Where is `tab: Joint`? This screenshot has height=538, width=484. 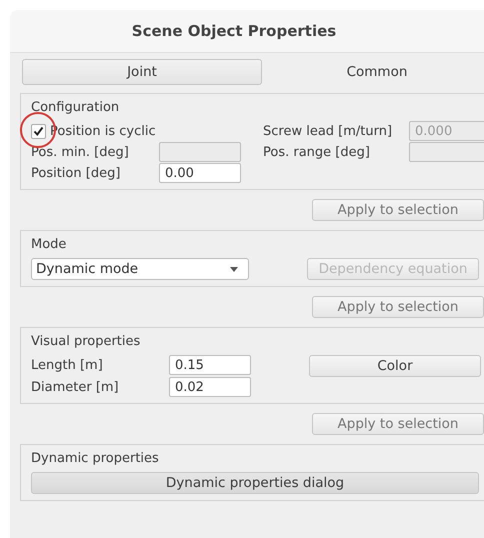 tab: Joint is located at coordinates (142, 72).